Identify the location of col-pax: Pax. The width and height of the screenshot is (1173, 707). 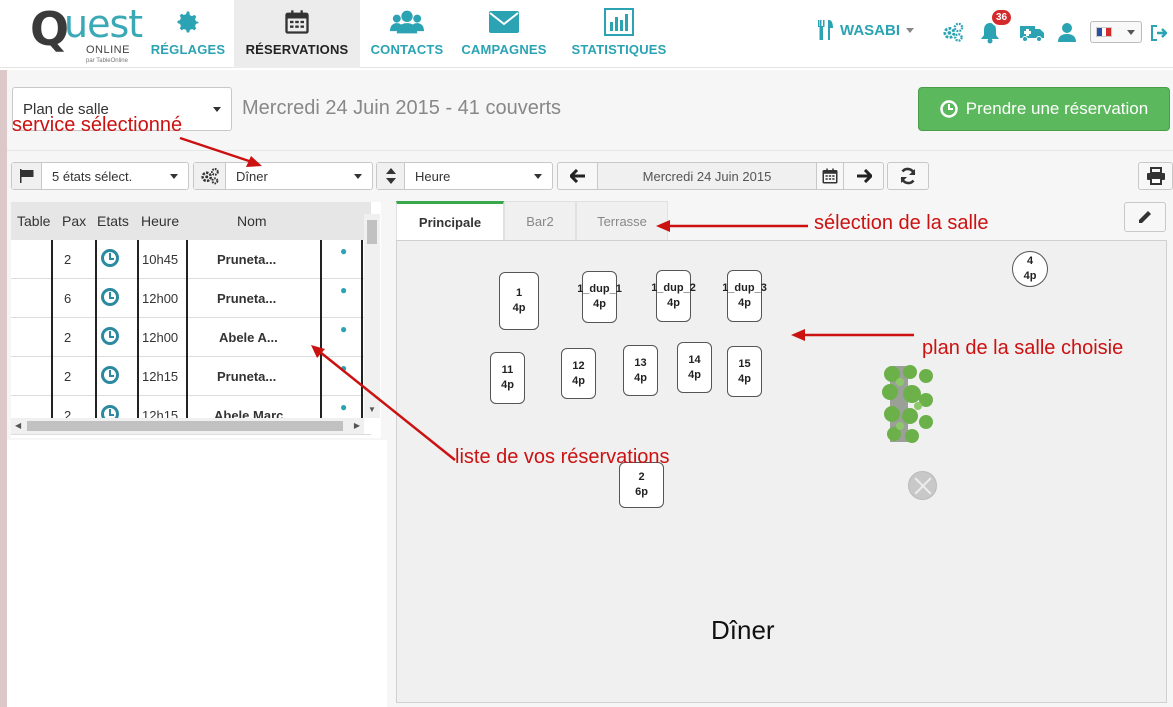
(74, 221).